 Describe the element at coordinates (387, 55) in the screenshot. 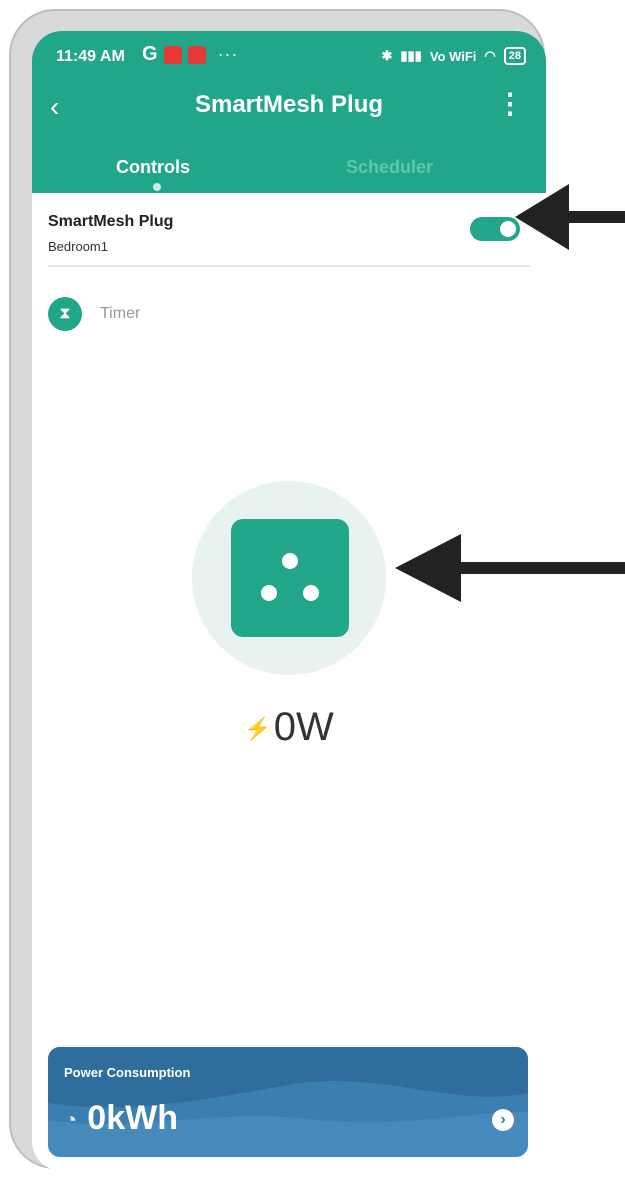

I see `bluetooth-icon: ✱` at that location.